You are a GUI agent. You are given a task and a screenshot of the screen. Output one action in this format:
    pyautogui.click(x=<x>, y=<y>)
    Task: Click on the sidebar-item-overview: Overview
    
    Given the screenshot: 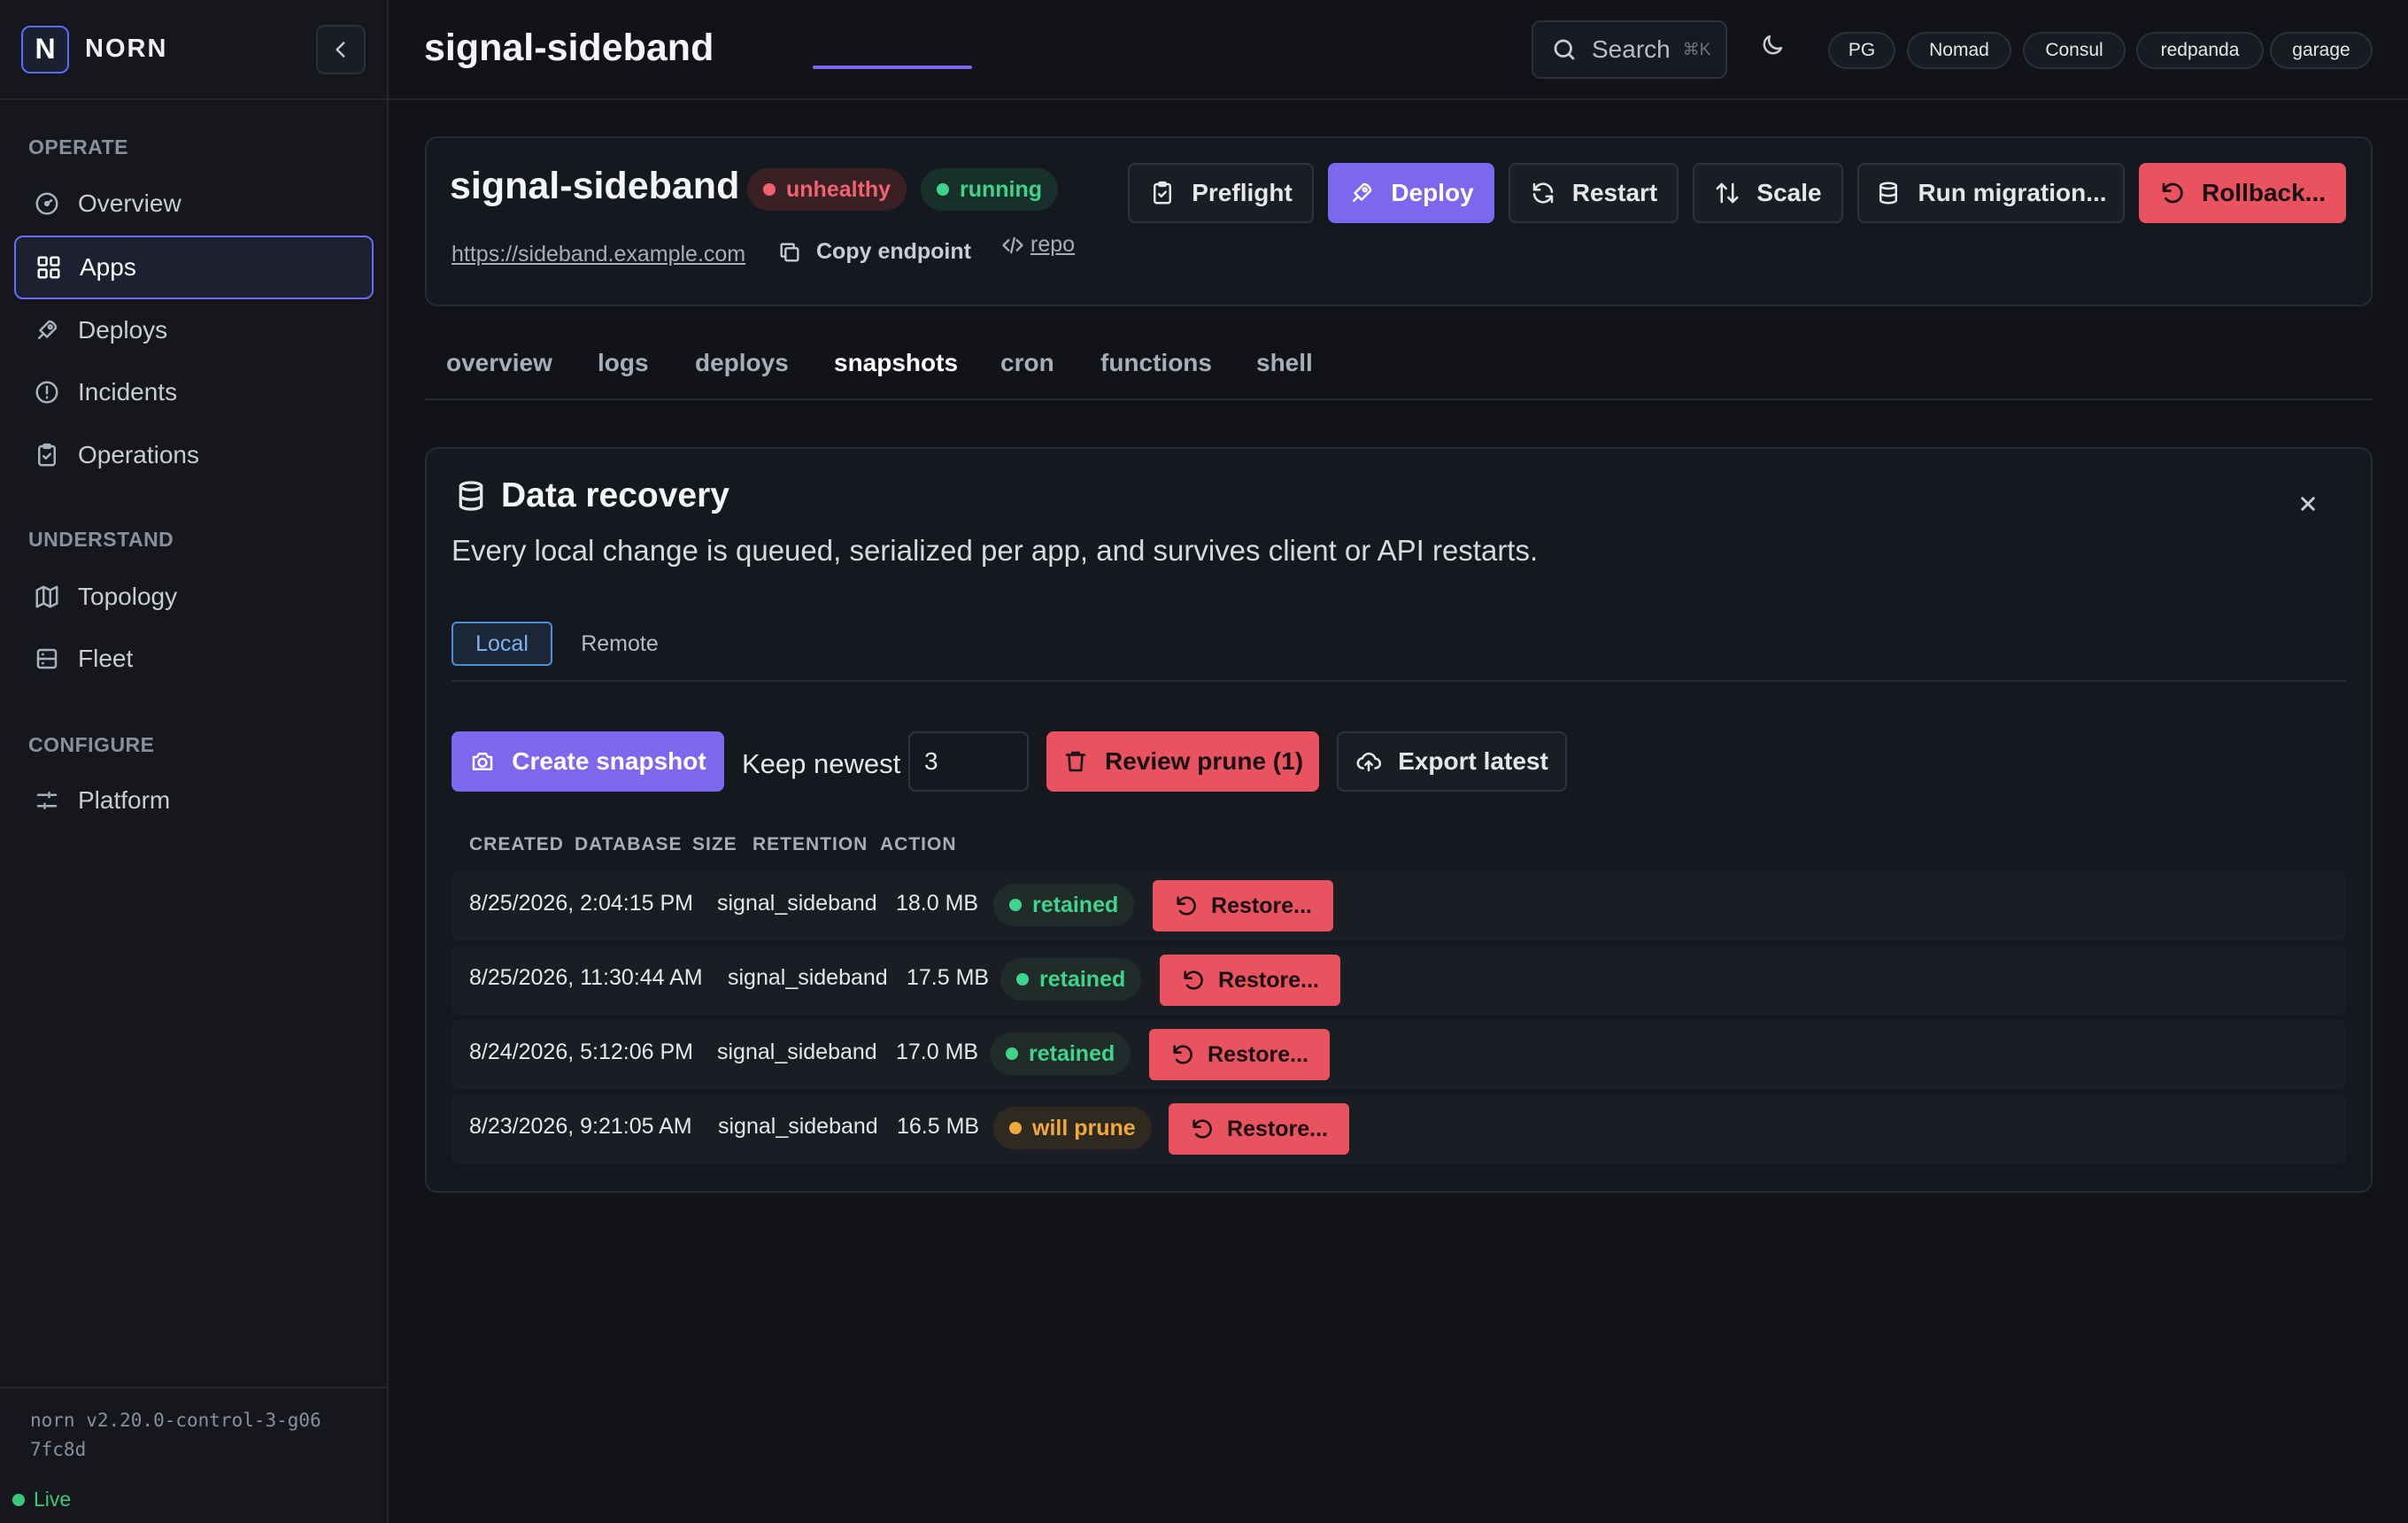 What is the action you would take?
    pyautogui.click(x=194, y=204)
    